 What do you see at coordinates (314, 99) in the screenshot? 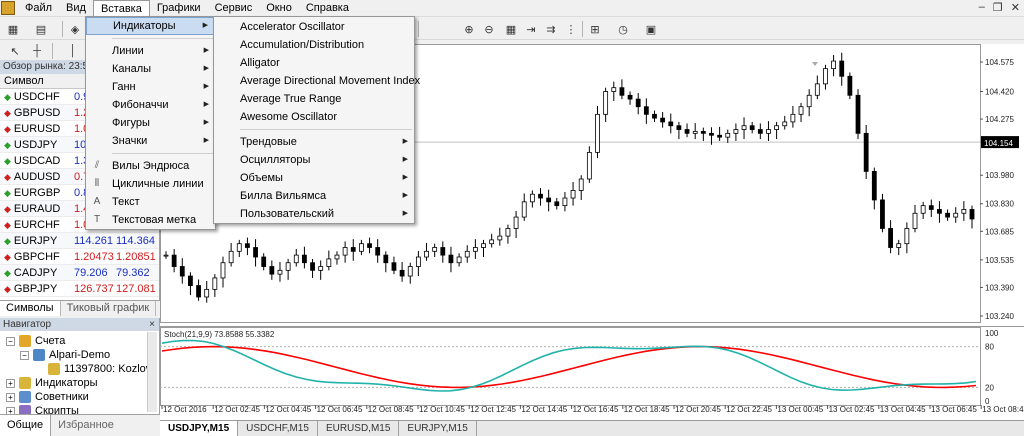
I see `indicator-menu-item: Average True Range` at bounding box center [314, 99].